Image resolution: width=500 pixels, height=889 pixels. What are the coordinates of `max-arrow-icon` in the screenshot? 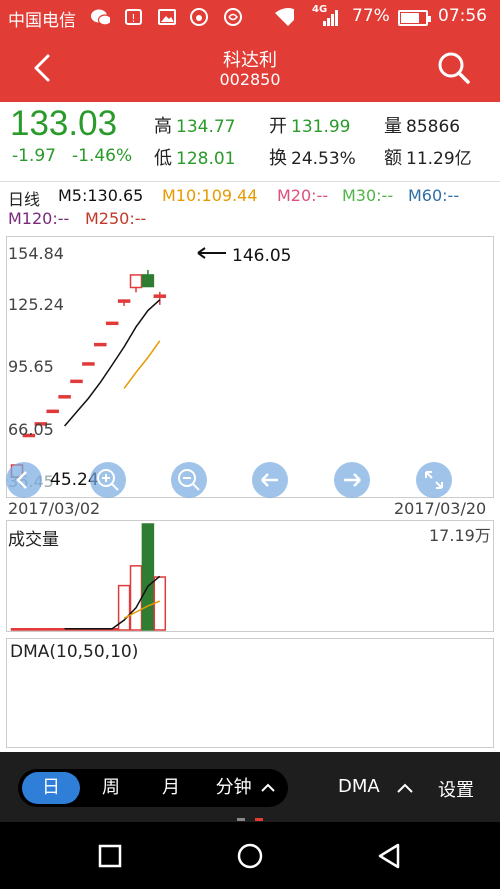 It's located at (211, 253).